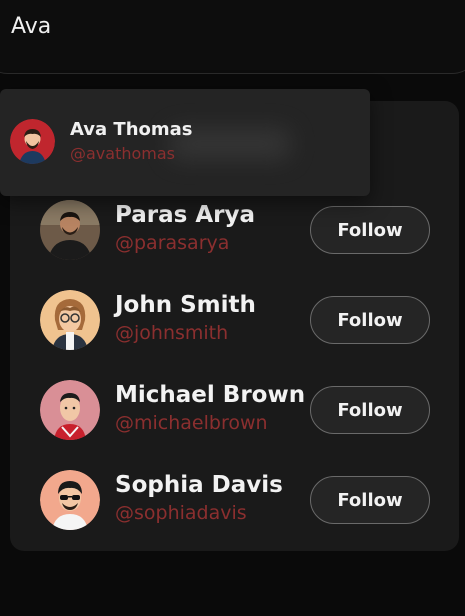  What do you see at coordinates (172, 243) in the screenshot?
I see `person-handle: @parasarya` at bounding box center [172, 243].